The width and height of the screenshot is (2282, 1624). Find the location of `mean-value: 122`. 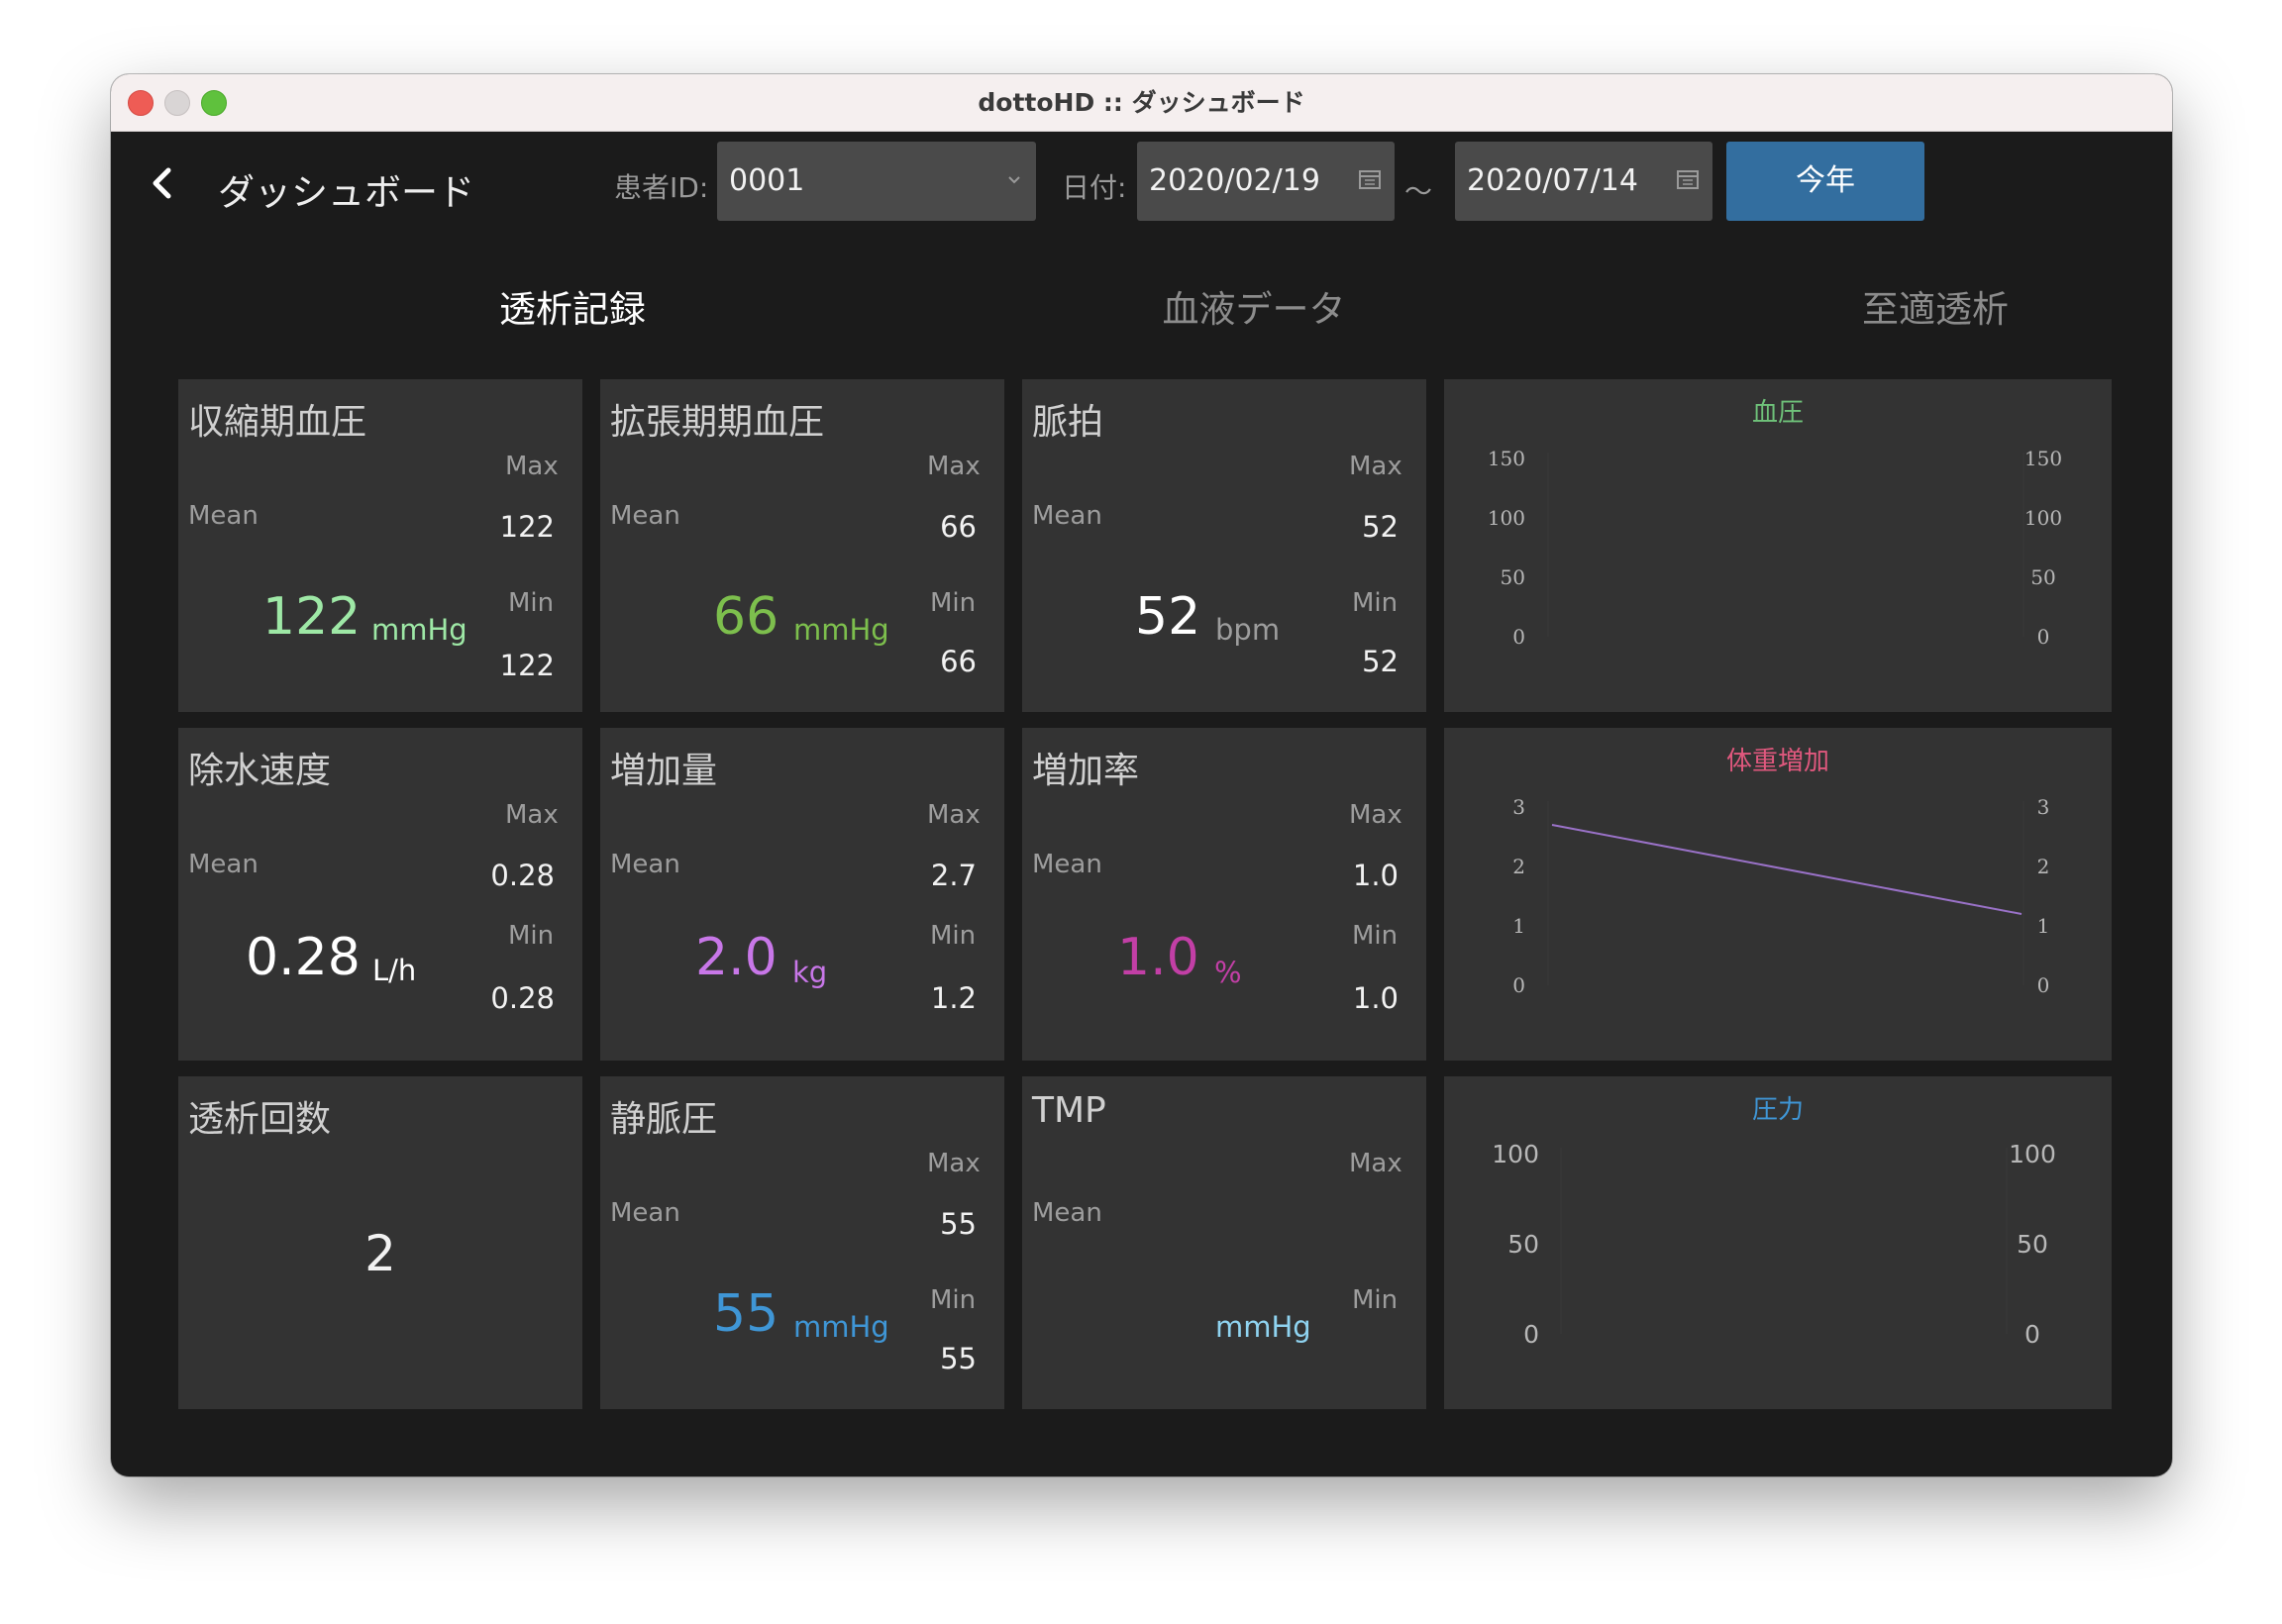

mean-value: 122 is located at coordinates (312, 617).